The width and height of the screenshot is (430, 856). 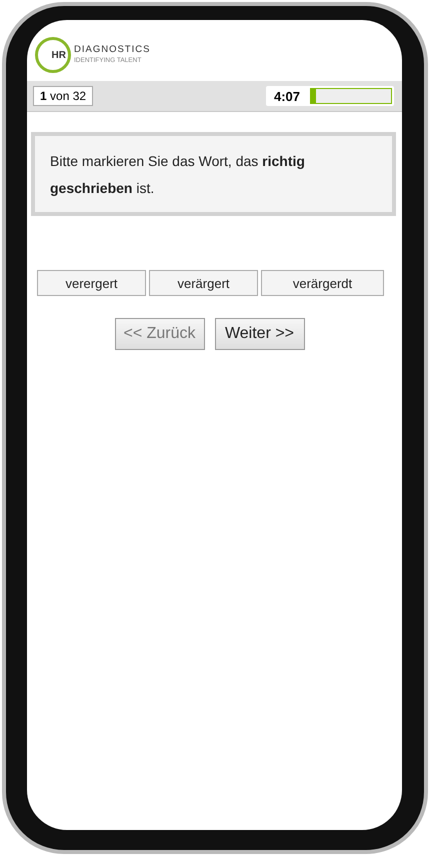 I want to click on logo-mark: HR, so click(x=59, y=55).